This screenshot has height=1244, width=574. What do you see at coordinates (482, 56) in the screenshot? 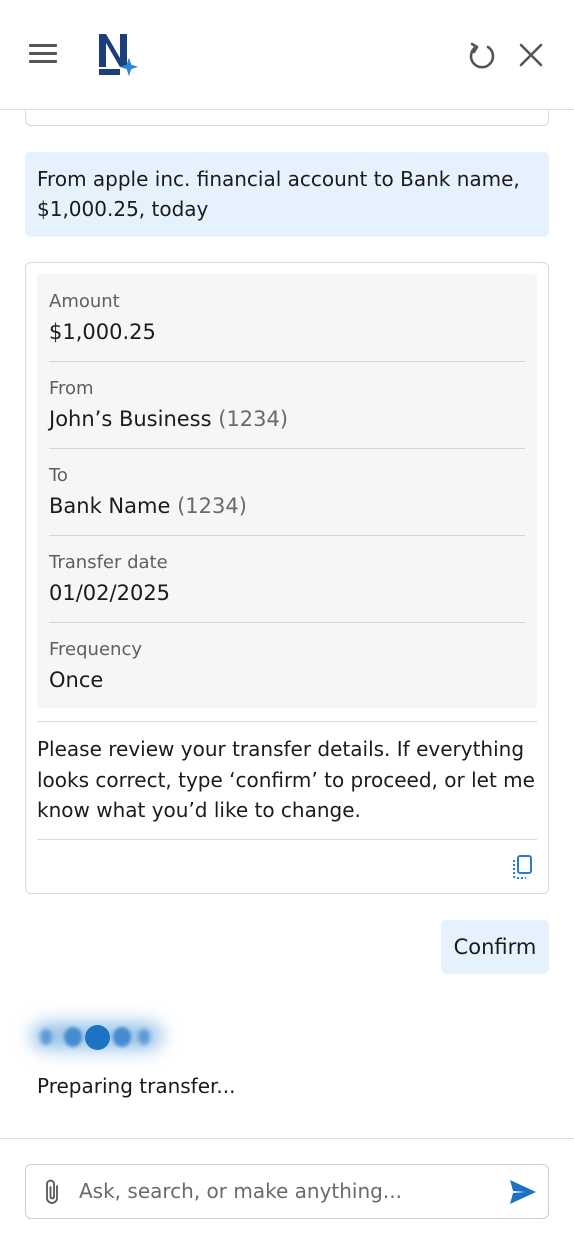
I see `refresh-icon` at bounding box center [482, 56].